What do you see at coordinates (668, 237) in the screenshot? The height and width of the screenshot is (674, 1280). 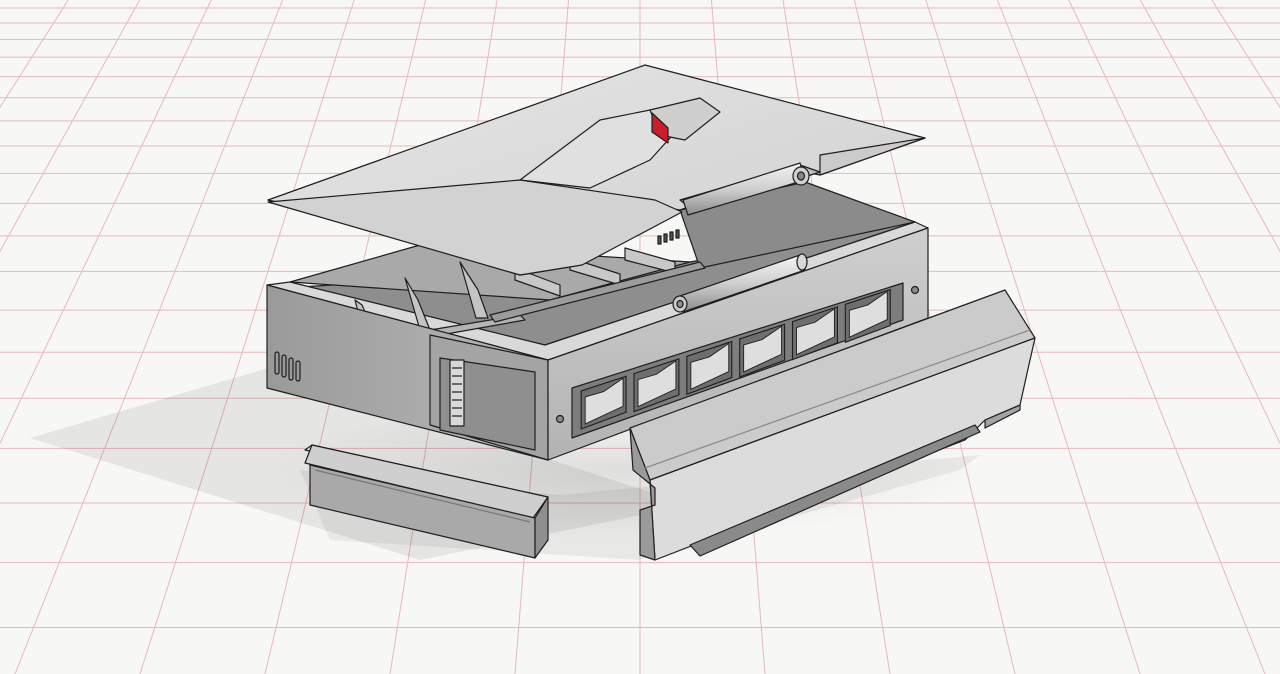 I see `lid-latch-teeth` at bounding box center [668, 237].